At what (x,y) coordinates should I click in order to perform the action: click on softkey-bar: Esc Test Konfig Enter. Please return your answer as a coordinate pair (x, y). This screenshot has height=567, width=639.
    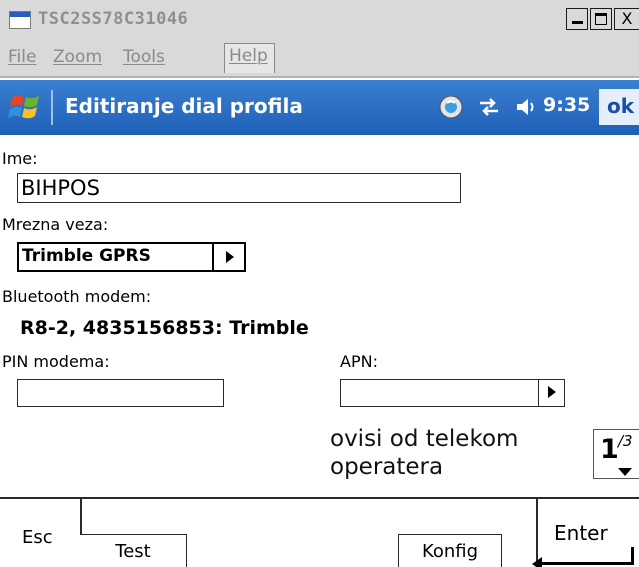
    Looking at the image, I should click on (319, 532).